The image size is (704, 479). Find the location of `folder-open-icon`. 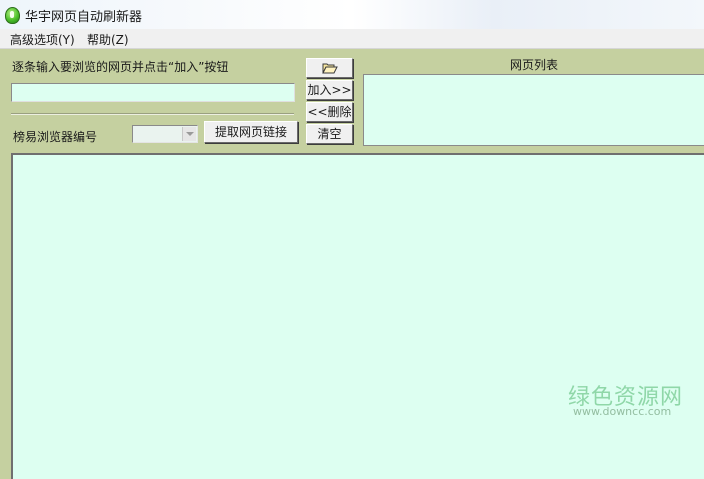

folder-open-icon is located at coordinates (330, 68).